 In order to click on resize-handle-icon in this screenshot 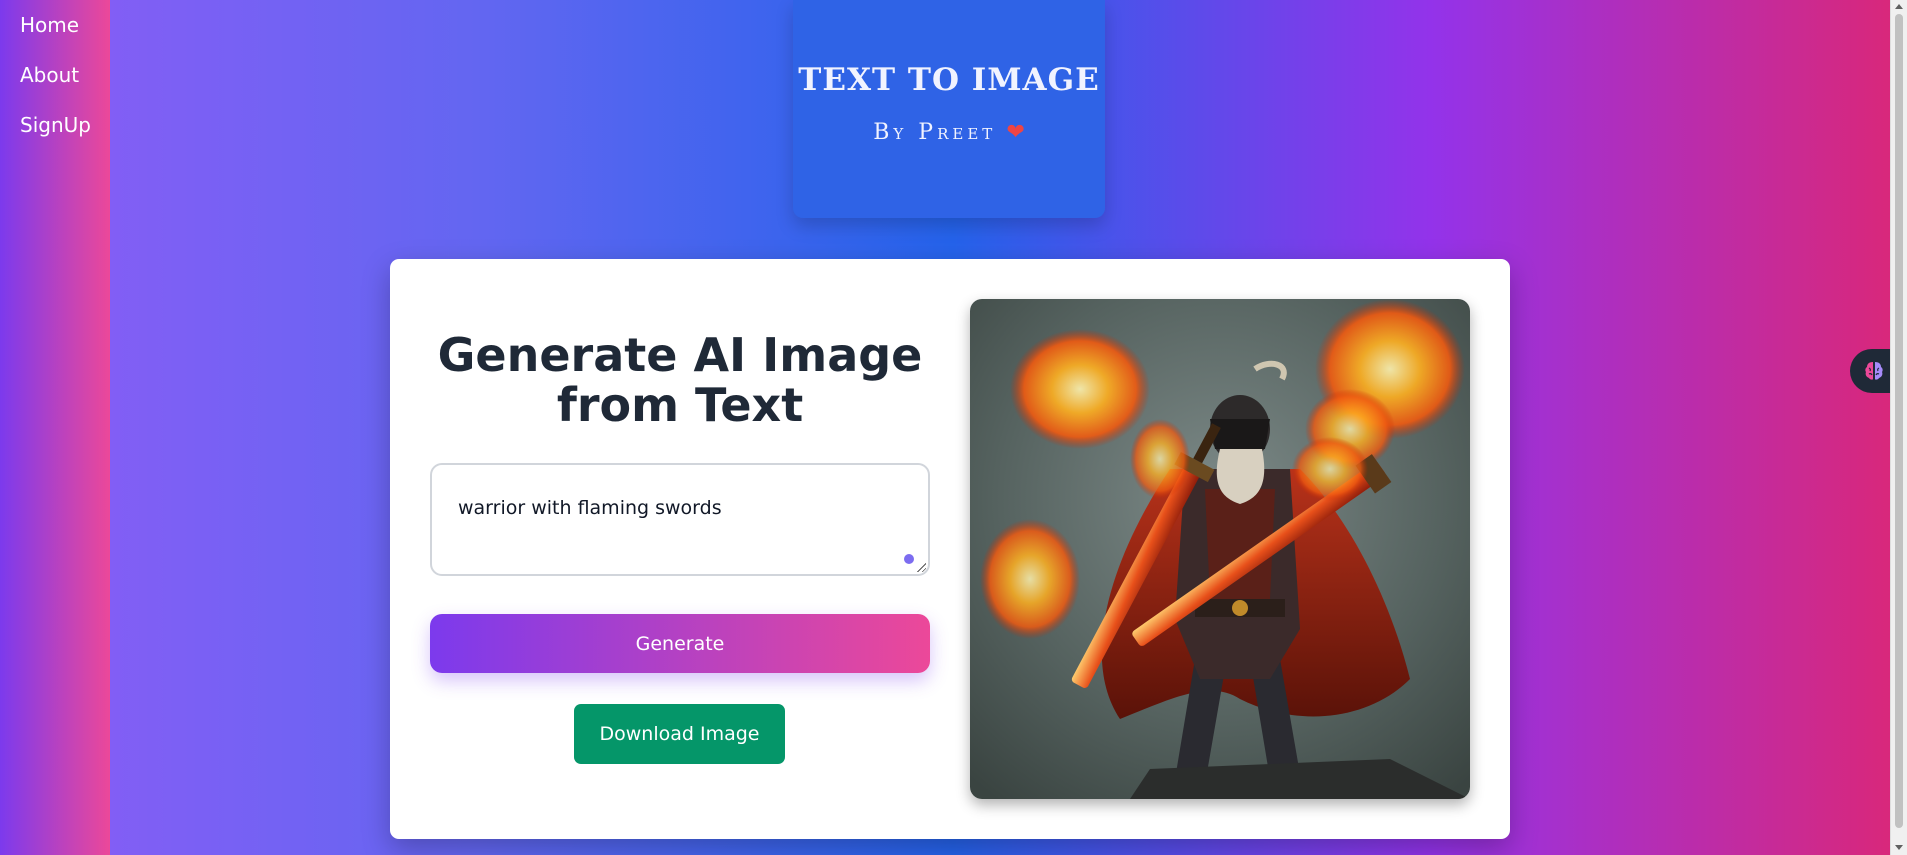, I will do `click(921, 567)`.